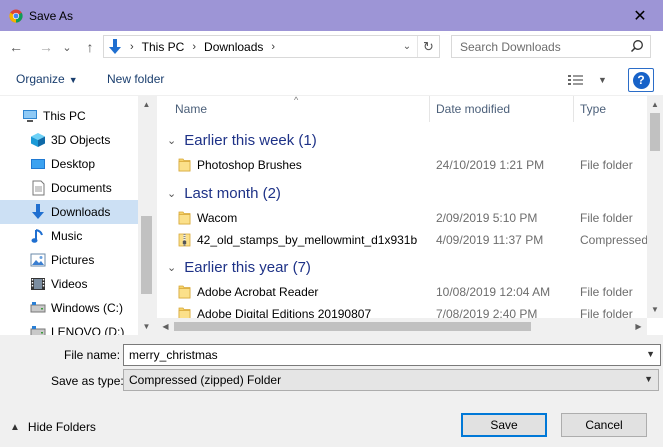  What do you see at coordinates (307, 240) in the screenshot?
I see `file-name: 42_old_stamps_by_mellowmint_d1x931b` at bounding box center [307, 240].